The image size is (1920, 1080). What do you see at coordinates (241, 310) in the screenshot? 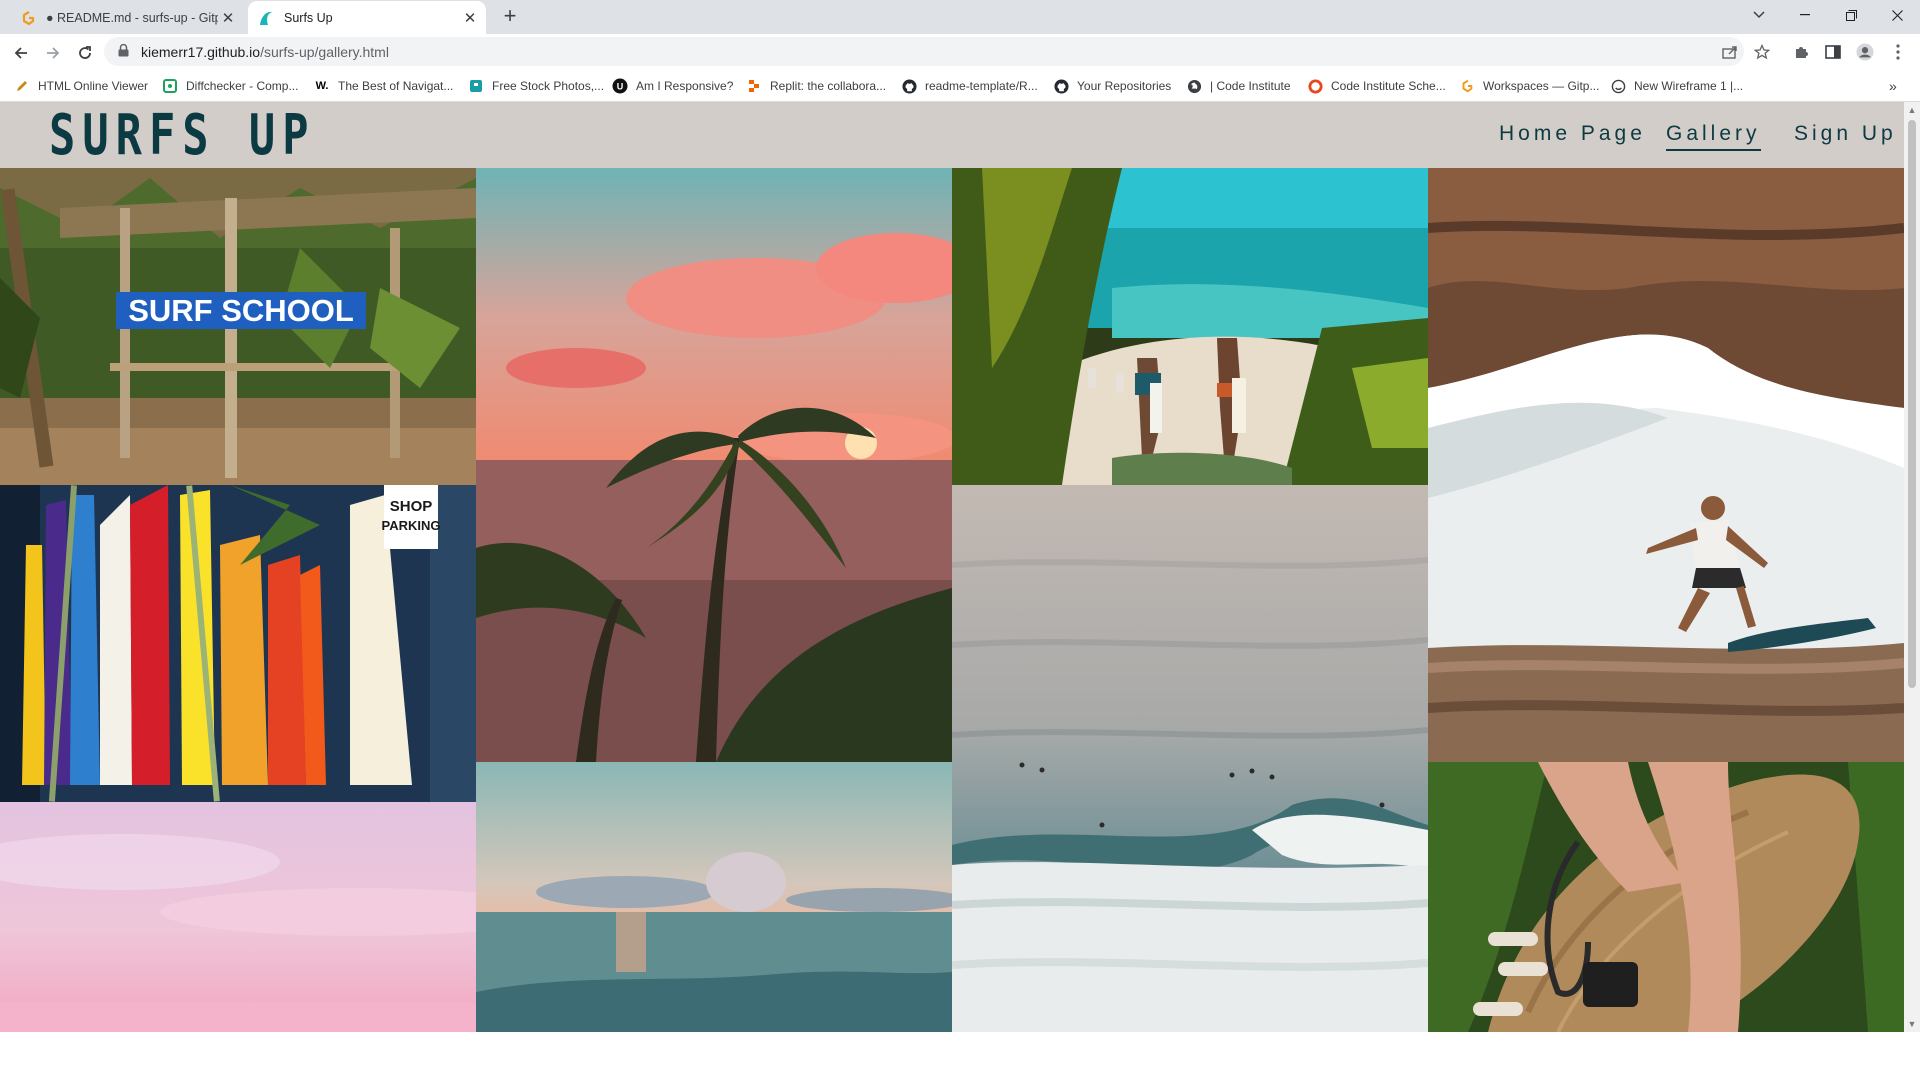
I see `surf-school-sign-text: SURF SCHOOL` at bounding box center [241, 310].